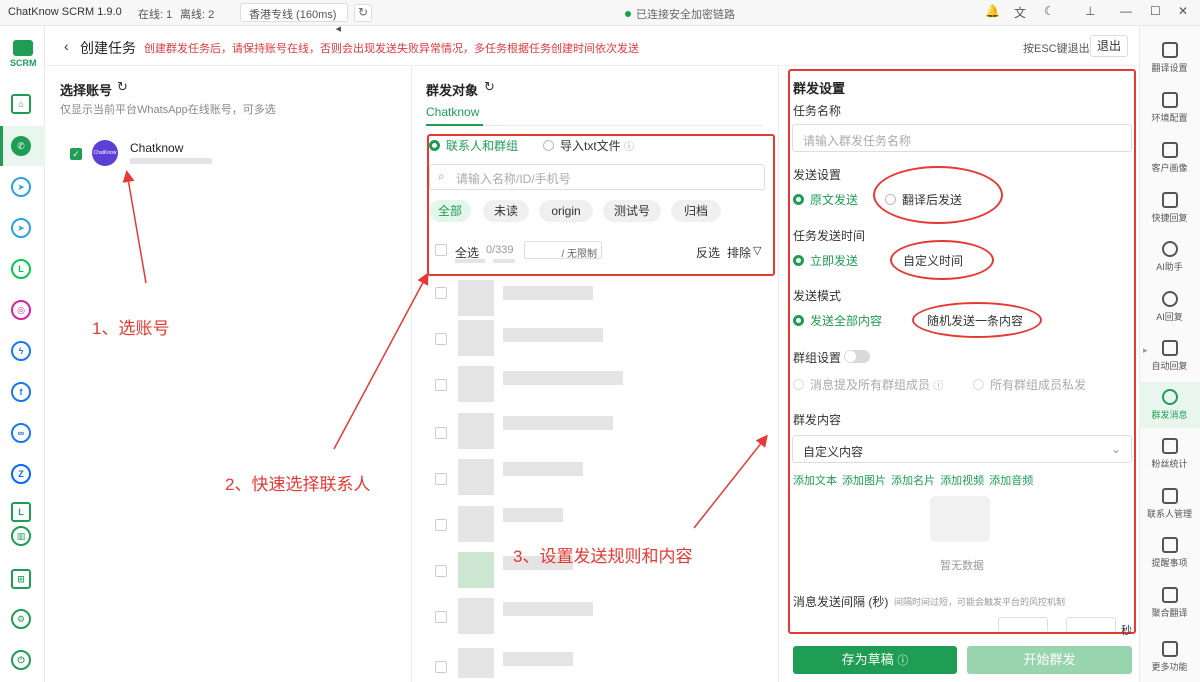  Describe the element at coordinates (730, 481) in the screenshot. I see `arrow-step3` at that location.